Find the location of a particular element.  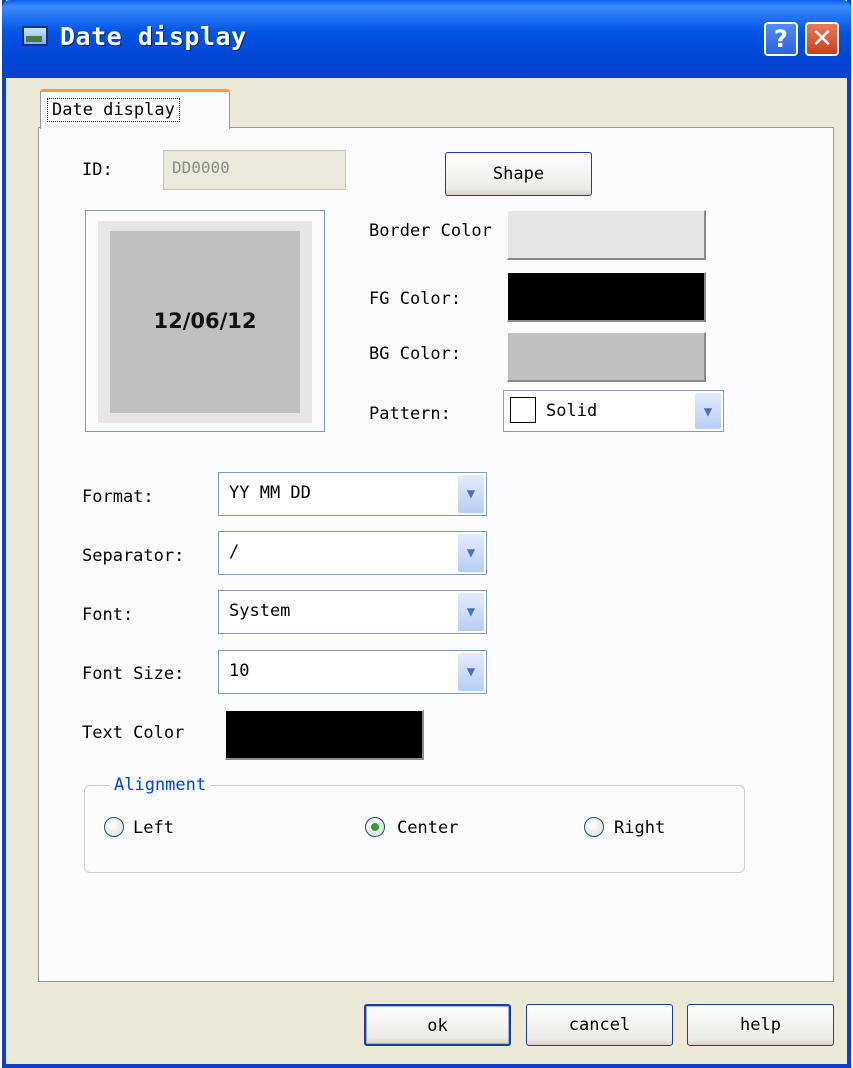

radio-left is located at coordinates (114, 827).